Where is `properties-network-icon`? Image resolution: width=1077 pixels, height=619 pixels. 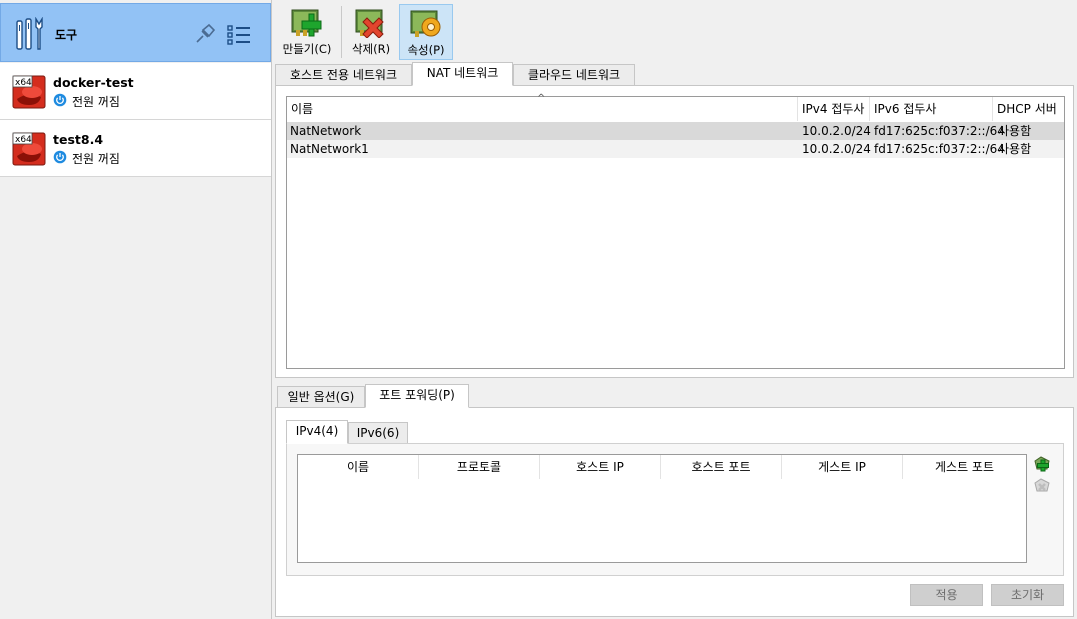
properties-network-icon is located at coordinates (425, 23).